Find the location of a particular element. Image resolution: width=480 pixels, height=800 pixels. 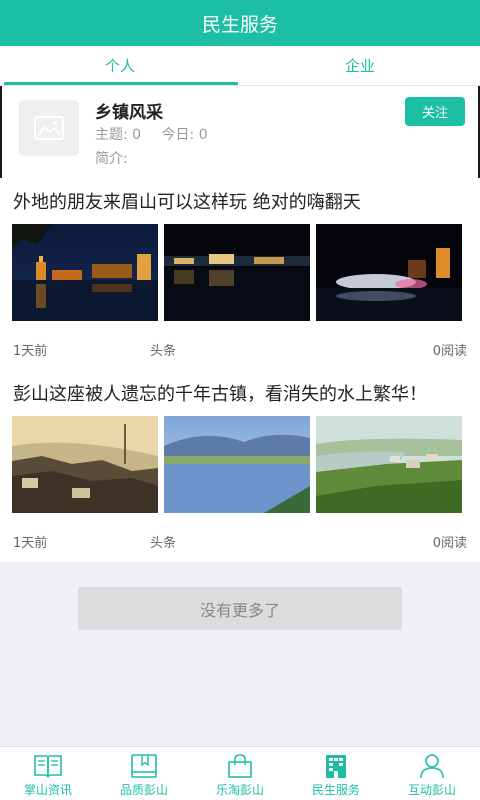

nav-item-quality: 品质彭山 is located at coordinates (144, 773).